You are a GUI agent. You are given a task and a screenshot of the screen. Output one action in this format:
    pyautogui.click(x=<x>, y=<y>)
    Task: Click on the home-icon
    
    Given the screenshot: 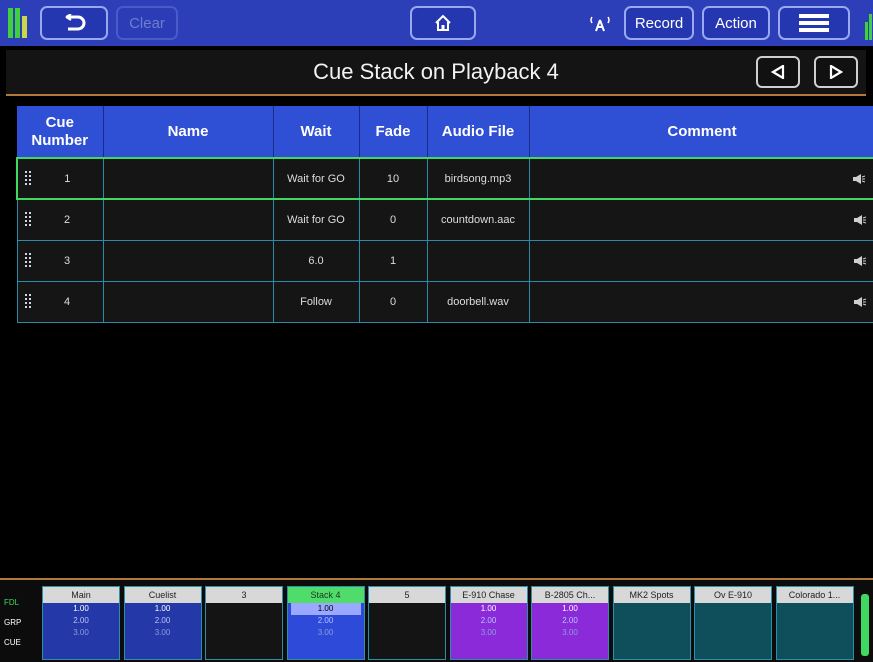 What is the action you would take?
    pyautogui.click(x=443, y=22)
    